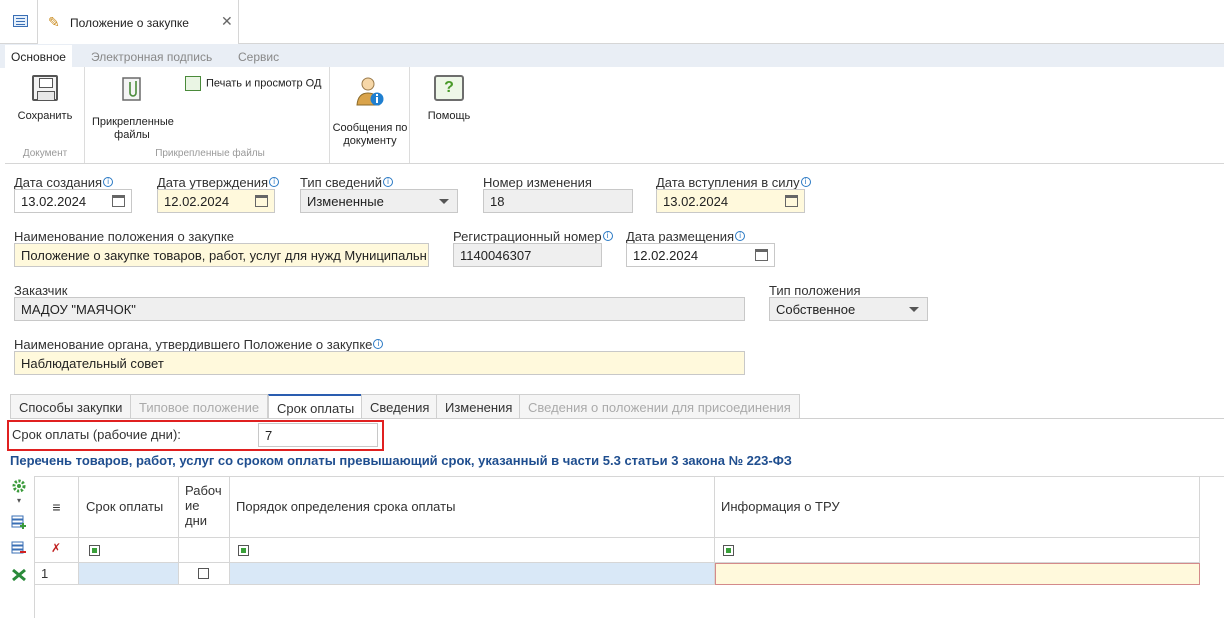  What do you see at coordinates (659, 406) in the screenshot?
I see `tab-joining-info: Сведения о положении для присоединения` at bounding box center [659, 406].